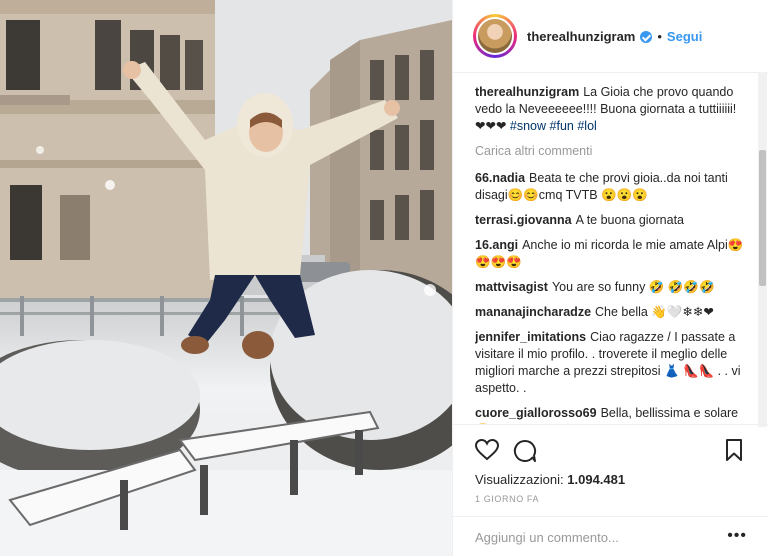 The width and height of the screenshot is (768, 557). I want to click on action-bar, so click(610, 449).